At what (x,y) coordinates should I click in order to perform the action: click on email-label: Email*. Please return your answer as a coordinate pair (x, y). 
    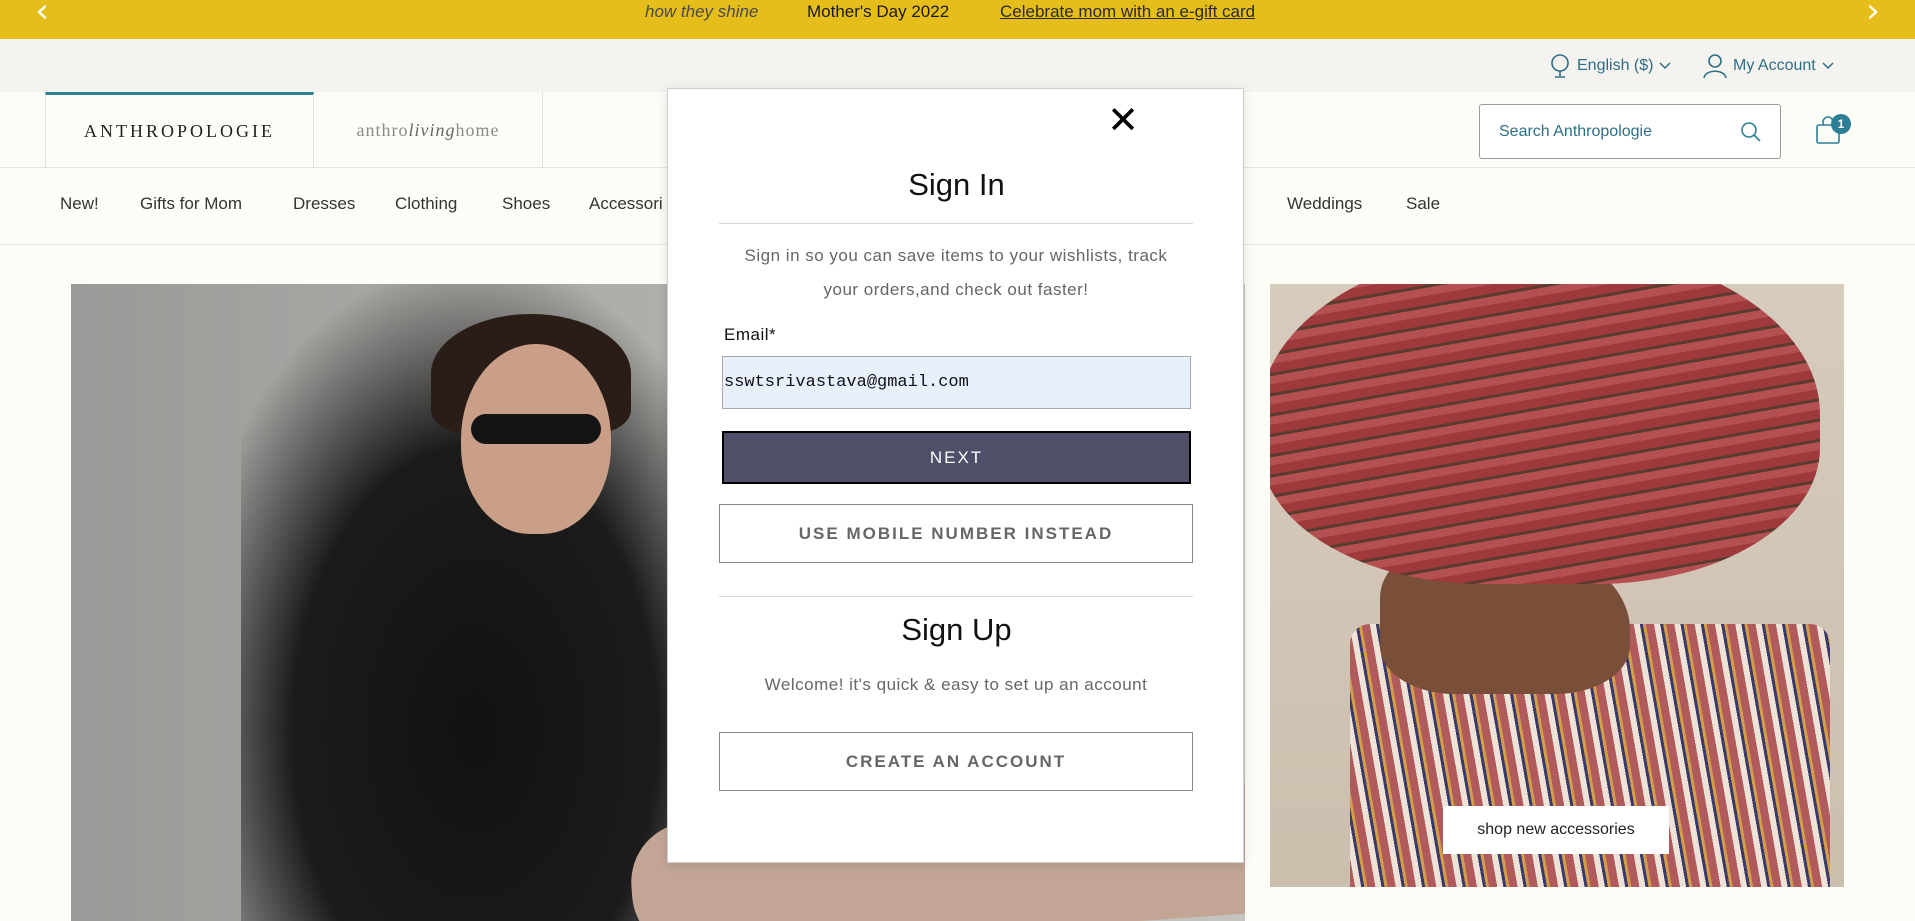
    Looking at the image, I should click on (750, 334).